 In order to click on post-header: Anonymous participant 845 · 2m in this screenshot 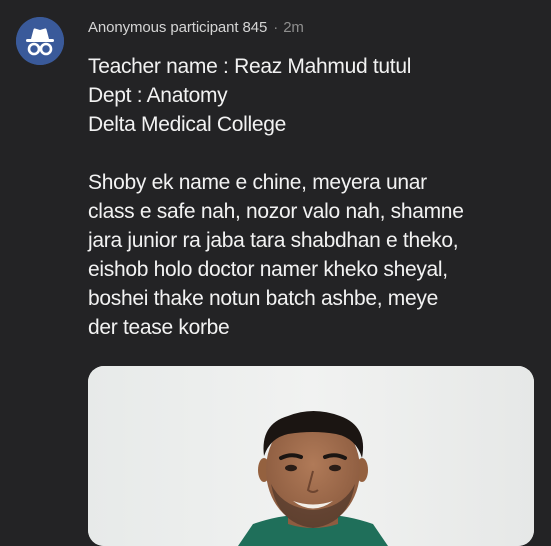, I will do `click(196, 27)`.